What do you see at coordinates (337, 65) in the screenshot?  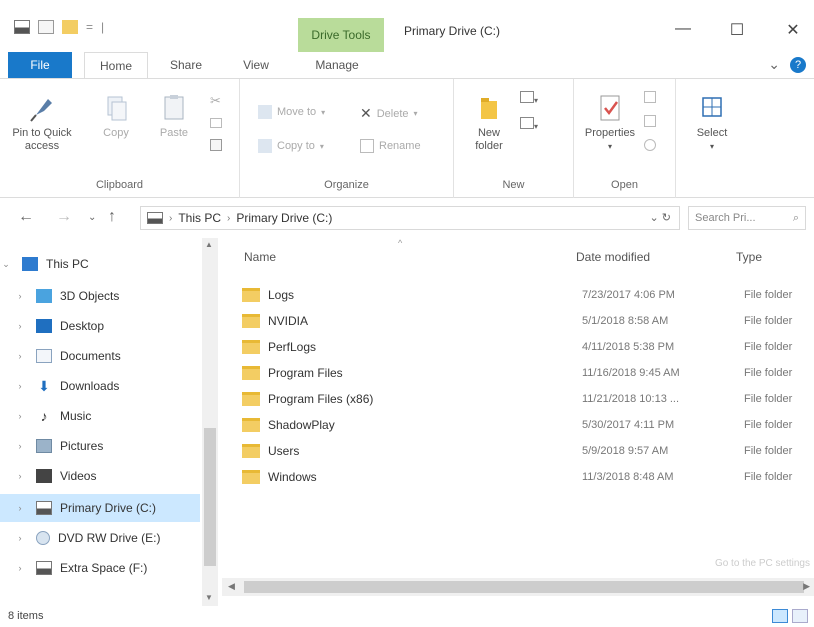 I see `tab-manage: Manage` at bounding box center [337, 65].